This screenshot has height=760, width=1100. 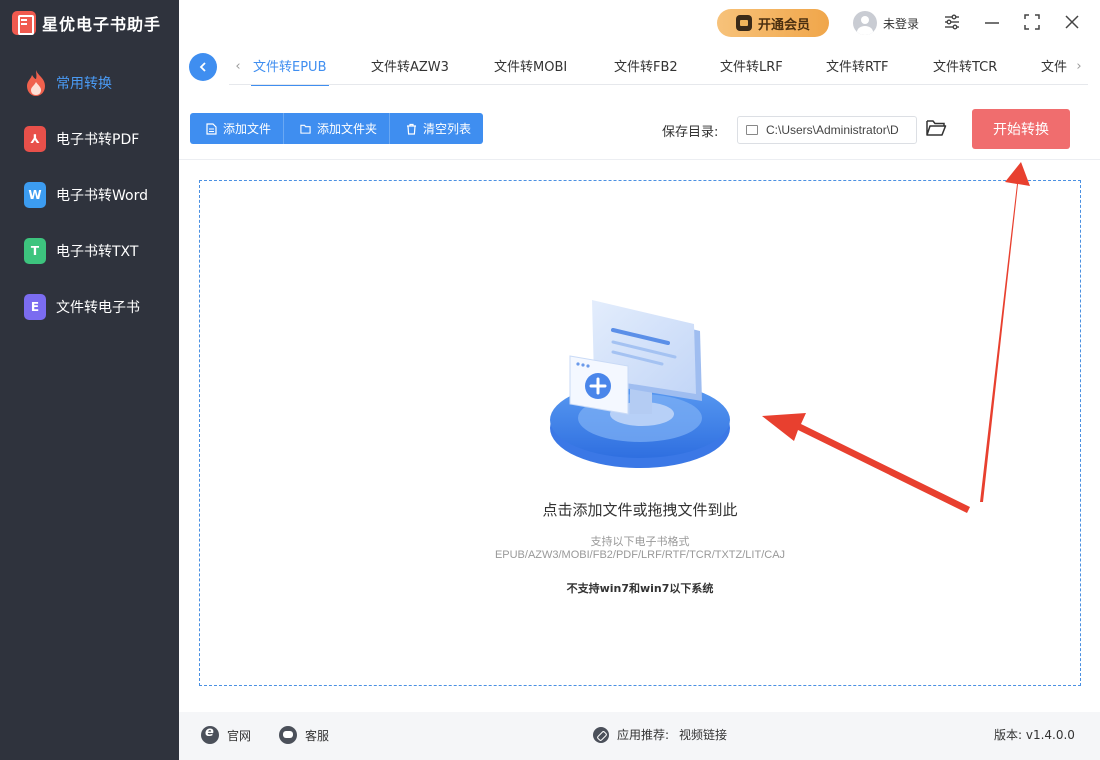 What do you see at coordinates (410, 65) in the screenshot?
I see `tab-azw3: 文件转AZW3` at bounding box center [410, 65].